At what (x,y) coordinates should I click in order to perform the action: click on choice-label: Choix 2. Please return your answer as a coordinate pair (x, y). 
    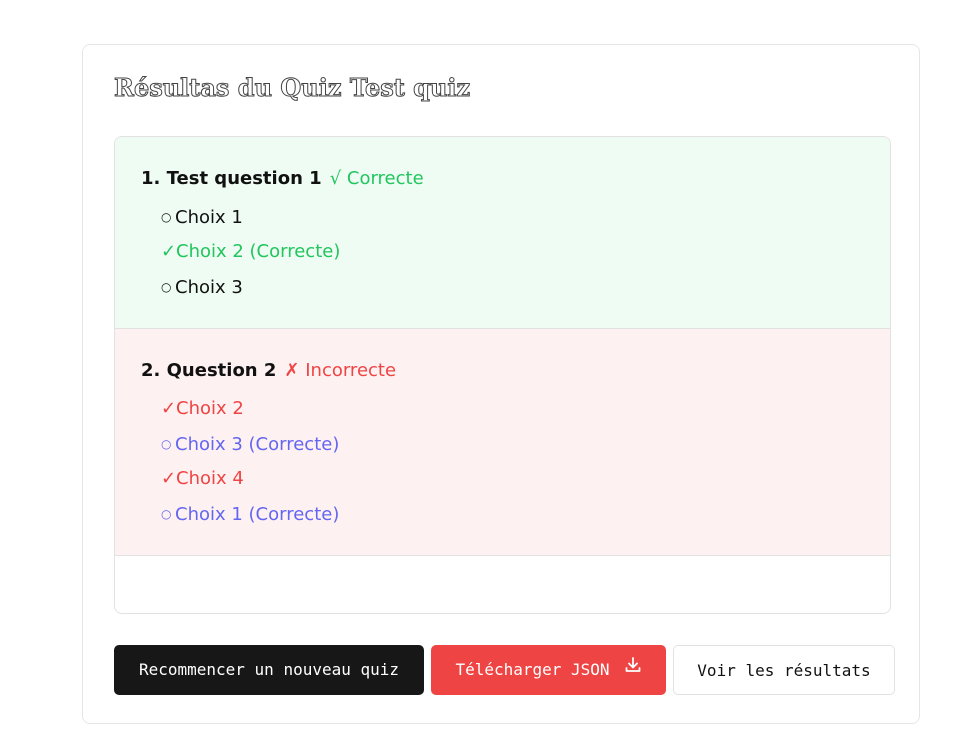
    Looking at the image, I should click on (210, 408).